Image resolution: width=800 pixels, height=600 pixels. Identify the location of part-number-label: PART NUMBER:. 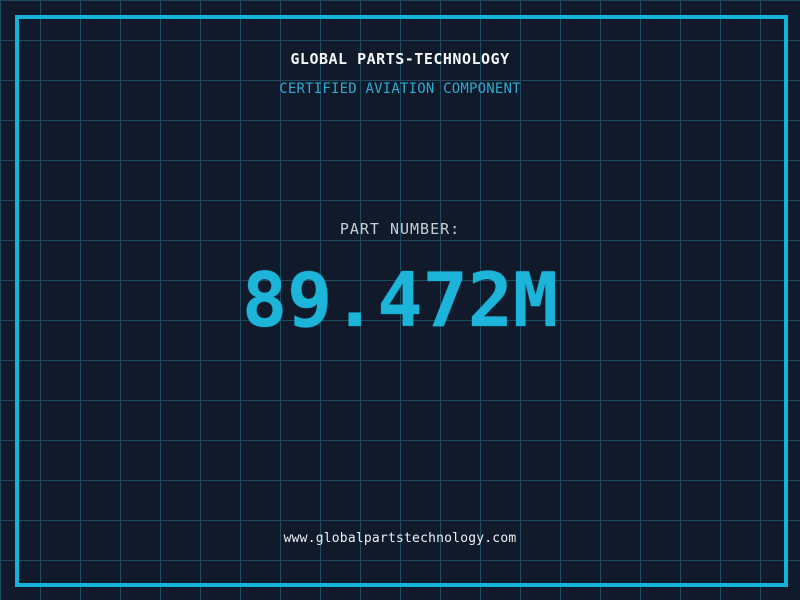
(400, 229).